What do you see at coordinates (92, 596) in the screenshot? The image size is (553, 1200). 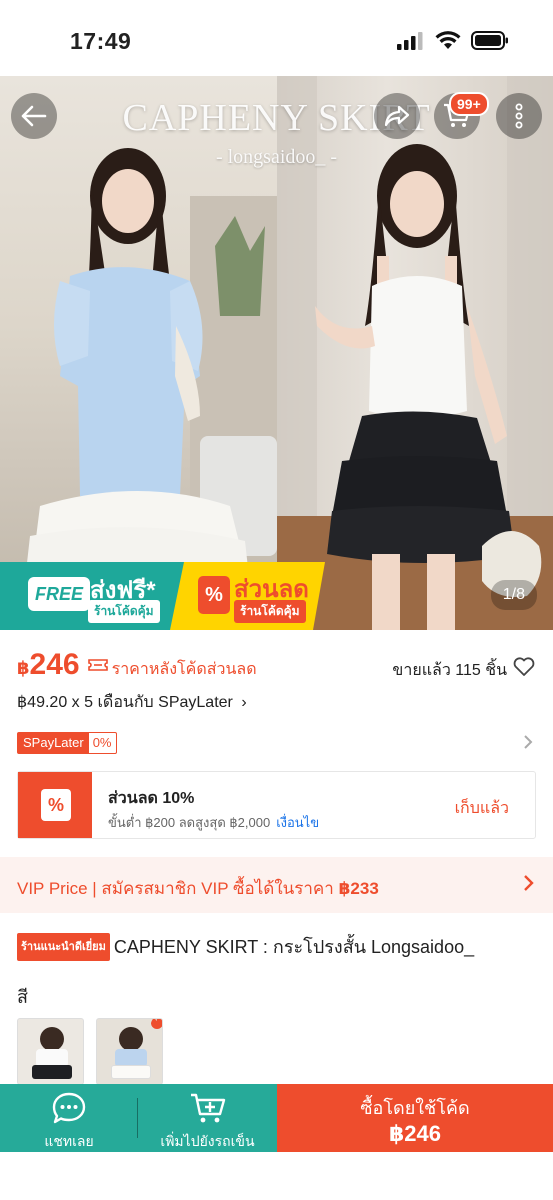 I see `free-shipping-banner: FREE ส่งฟรี* ร้านโค้ดคุ้ม` at bounding box center [92, 596].